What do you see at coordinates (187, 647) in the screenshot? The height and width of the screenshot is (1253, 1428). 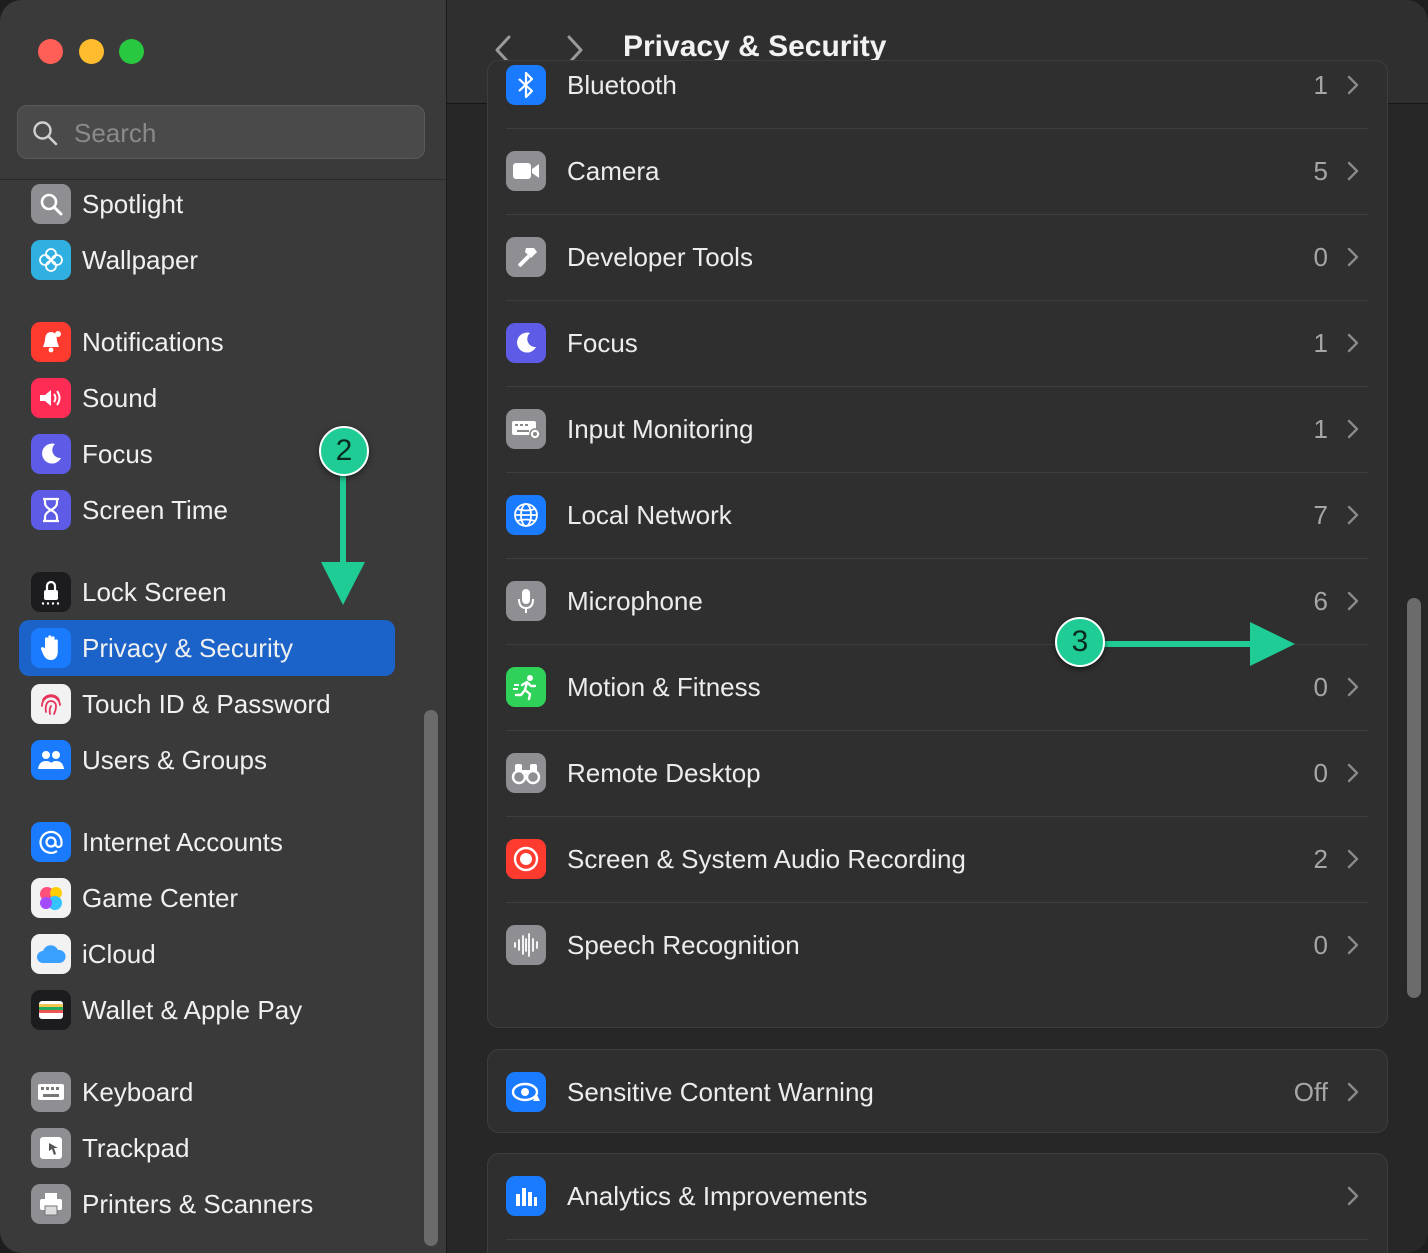 I see `sidebar-item-label: Privacy & Security` at bounding box center [187, 647].